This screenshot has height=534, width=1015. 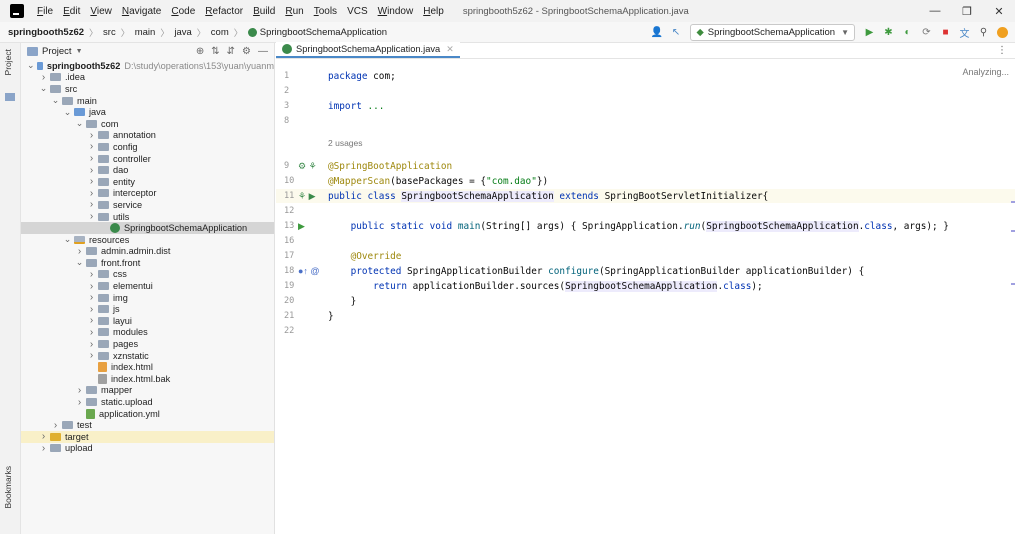 I want to click on code-line: 9 ⚙ ⚘ @SpringBootApplication, so click(x=645, y=166).